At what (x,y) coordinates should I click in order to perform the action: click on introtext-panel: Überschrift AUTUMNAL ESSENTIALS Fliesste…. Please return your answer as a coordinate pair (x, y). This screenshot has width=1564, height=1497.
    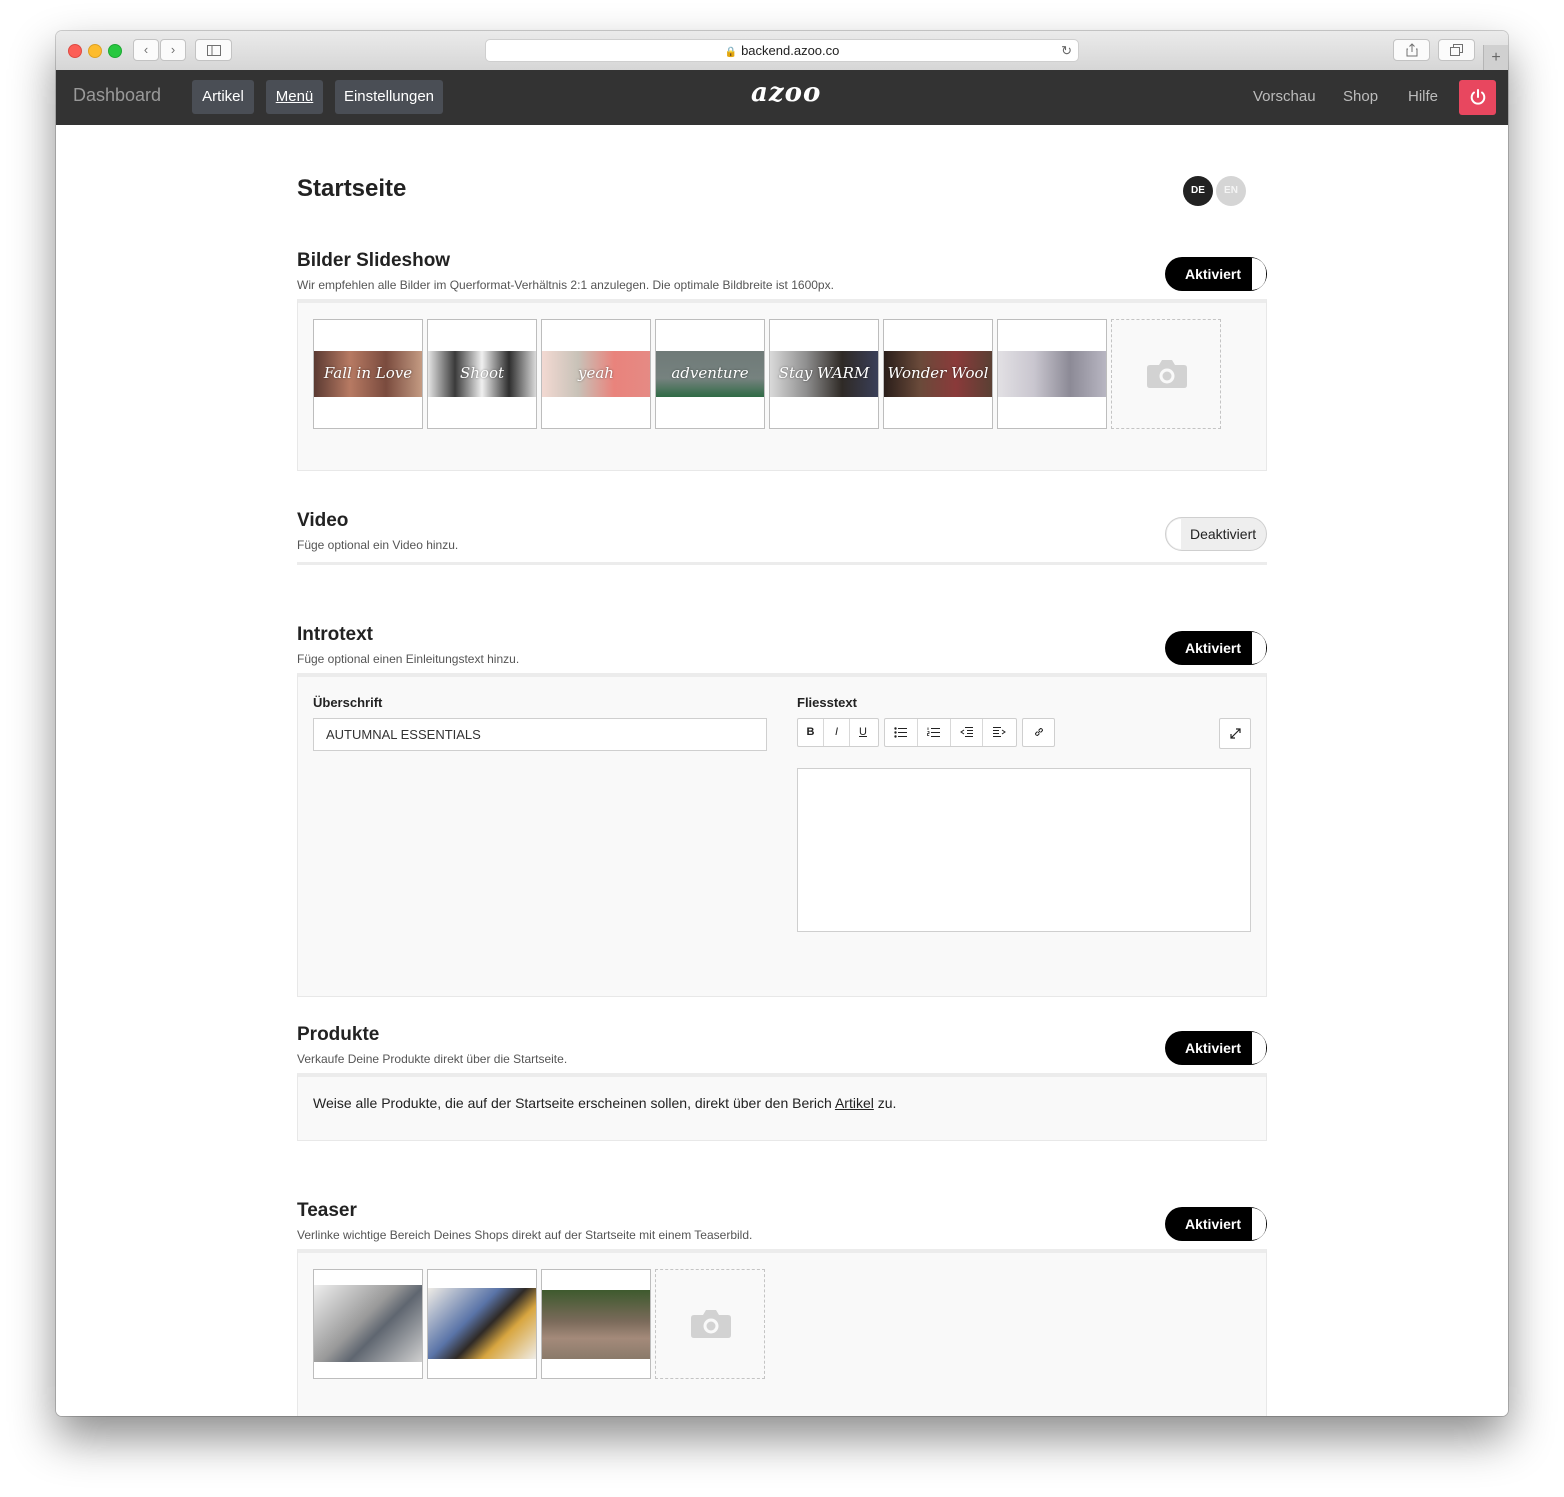
    Looking at the image, I should click on (782, 835).